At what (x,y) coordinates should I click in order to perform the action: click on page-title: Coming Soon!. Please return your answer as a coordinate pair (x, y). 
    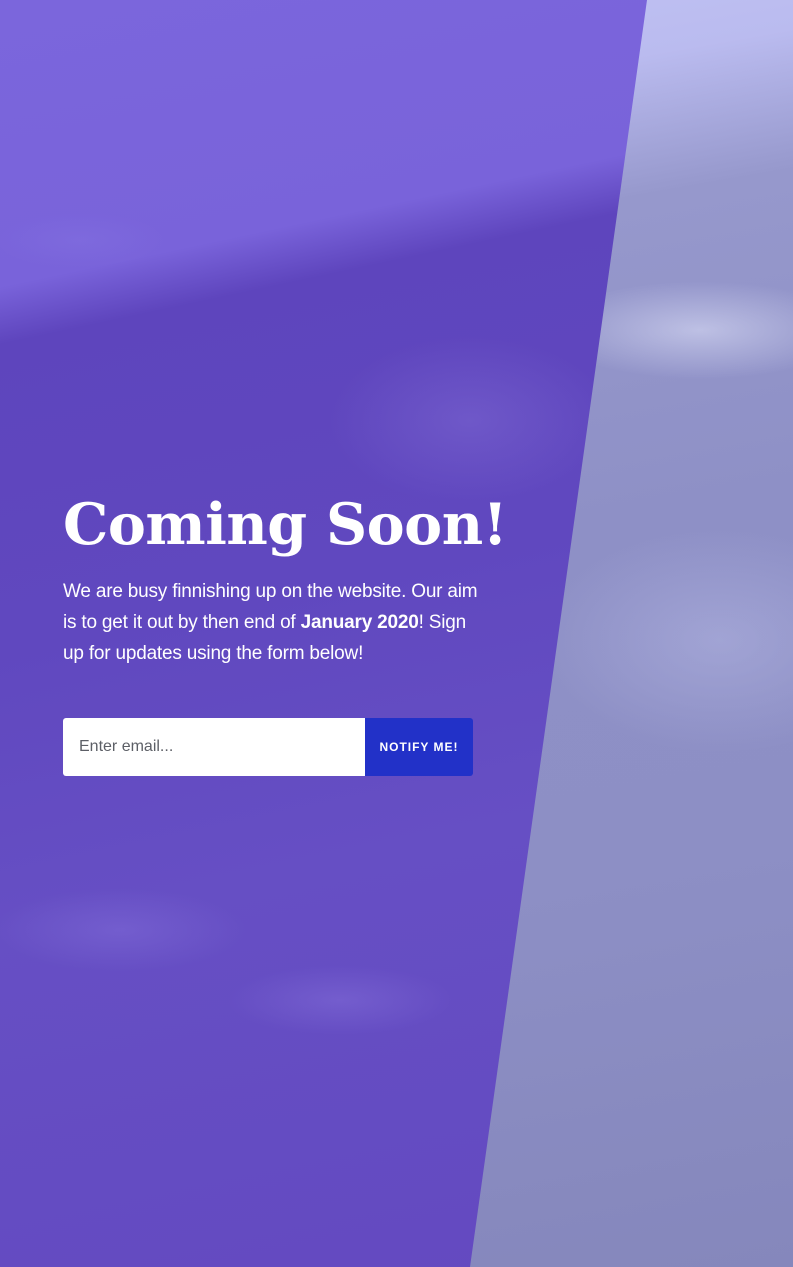
    Looking at the image, I should click on (285, 524).